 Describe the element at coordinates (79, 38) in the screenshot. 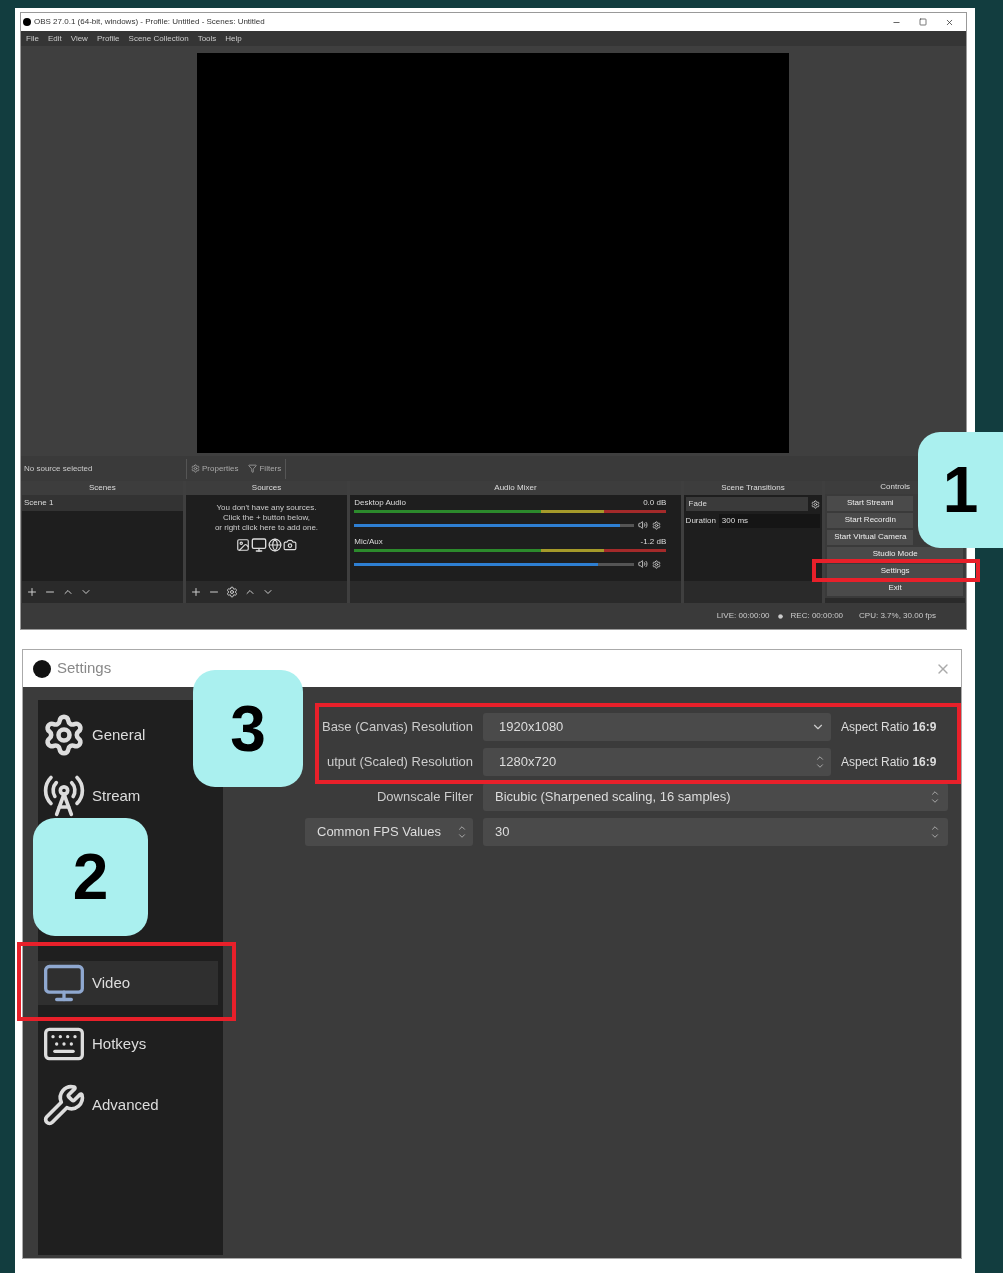

I see `menu-item: View` at that location.